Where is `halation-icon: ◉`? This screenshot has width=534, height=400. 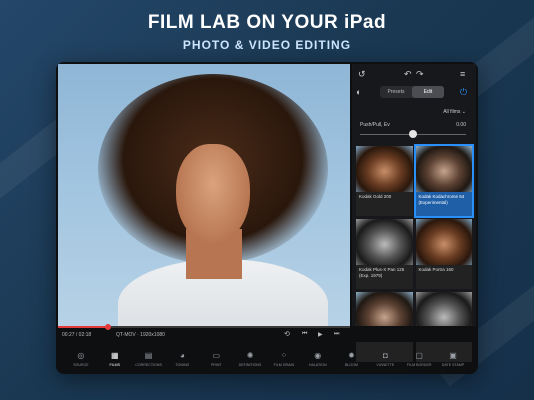
halation-icon: ◉ is located at coordinates (318, 355).